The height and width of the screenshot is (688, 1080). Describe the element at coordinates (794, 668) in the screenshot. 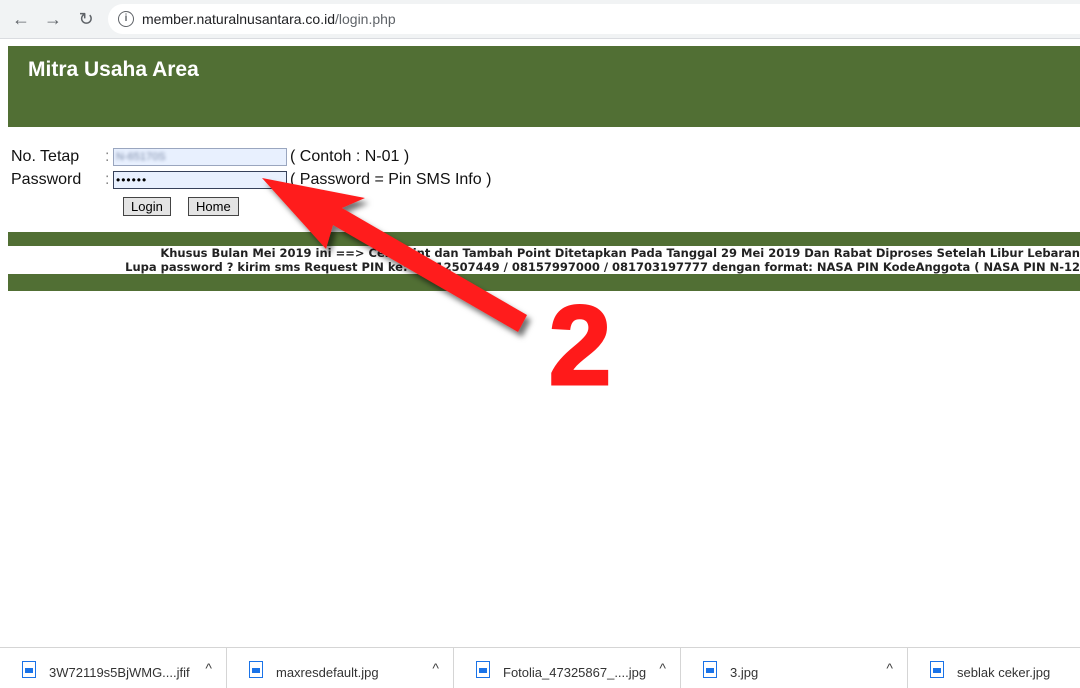

I see `download-item: 3.jpg ^` at that location.